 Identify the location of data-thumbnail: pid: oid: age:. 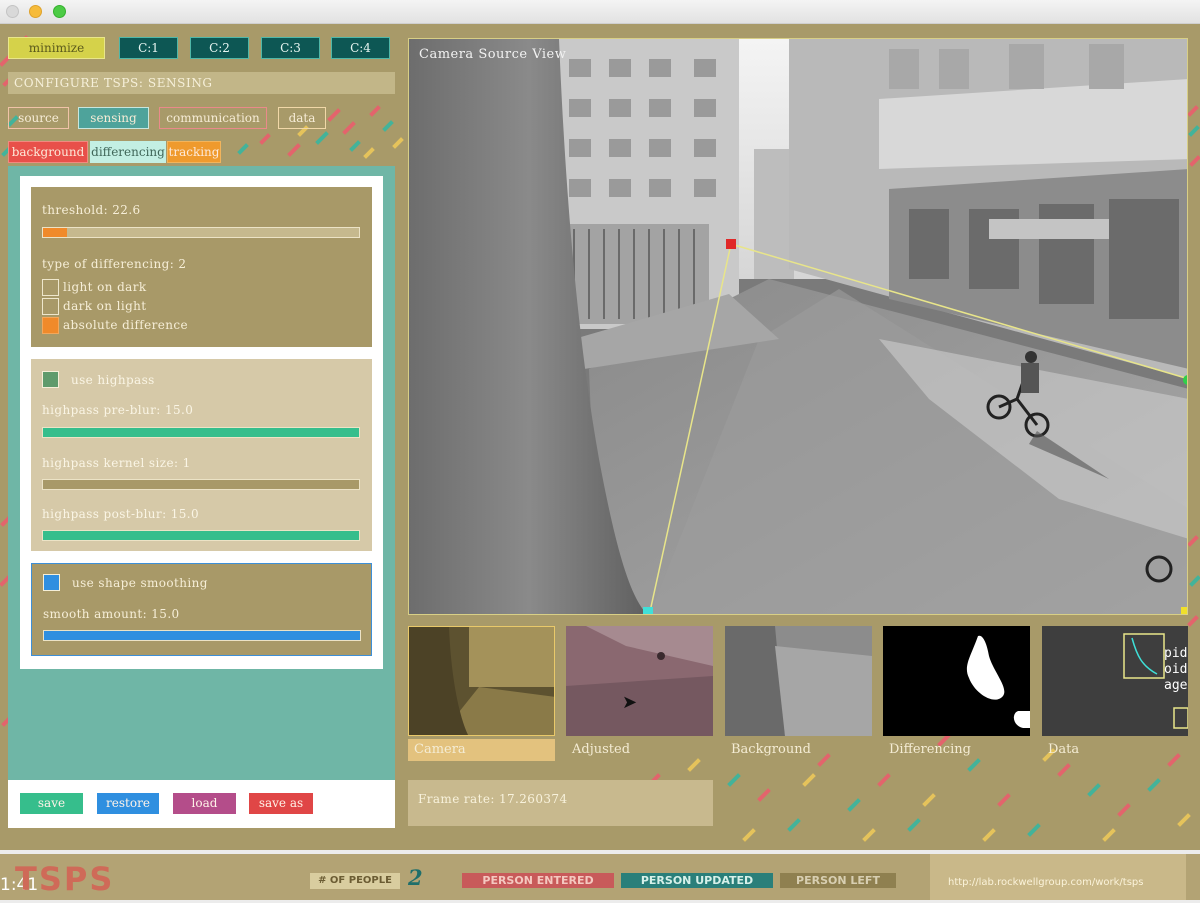
(1115, 681).